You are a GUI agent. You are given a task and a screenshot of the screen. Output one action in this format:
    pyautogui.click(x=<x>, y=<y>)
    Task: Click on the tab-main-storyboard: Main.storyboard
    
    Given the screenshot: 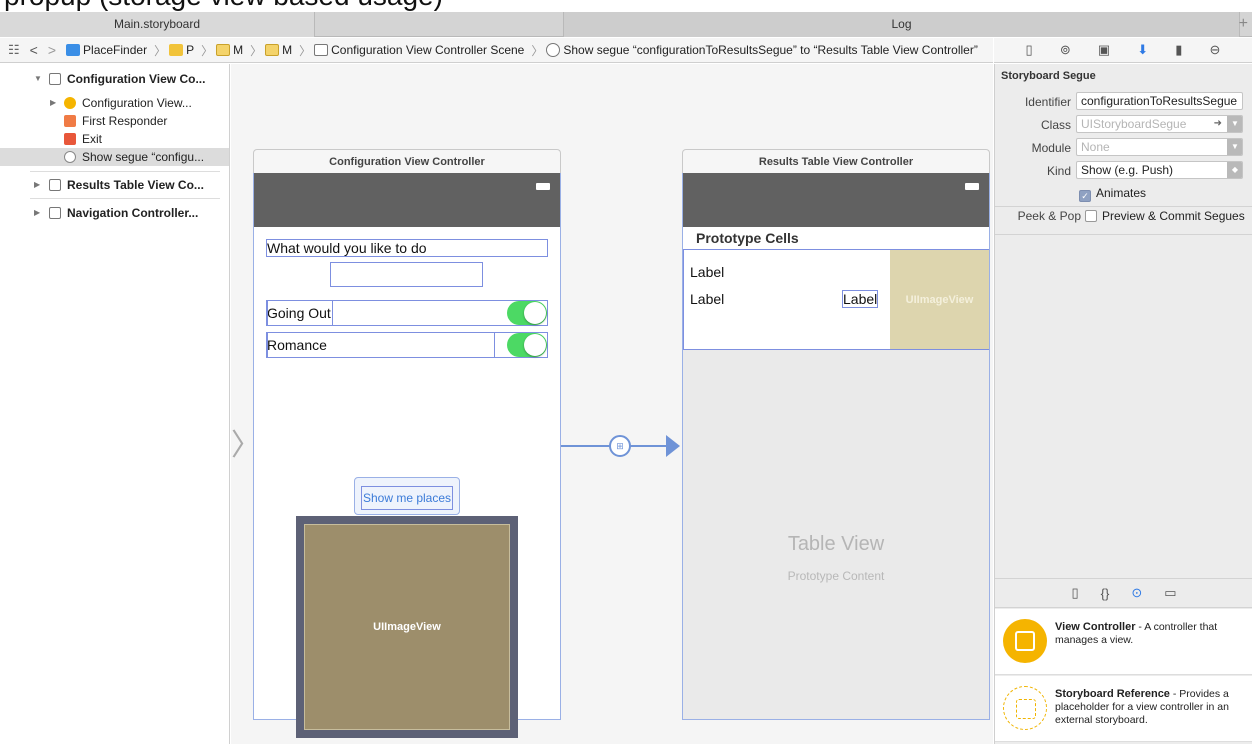 What is the action you would take?
    pyautogui.click(x=157, y=24)
    